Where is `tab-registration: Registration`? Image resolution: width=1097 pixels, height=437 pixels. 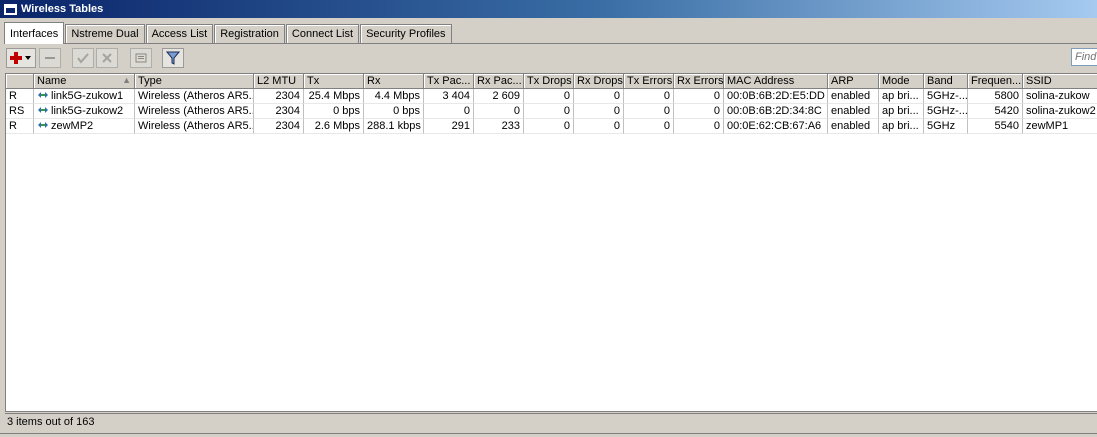
tab-registration: Registration is located at coordinates (249, 33).